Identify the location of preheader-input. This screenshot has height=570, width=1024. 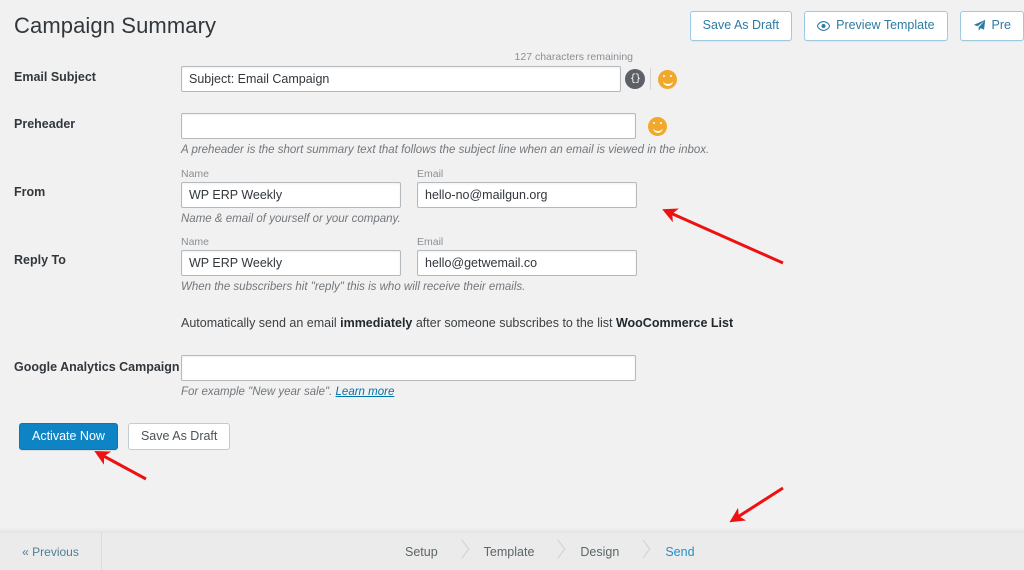
(408, 126).